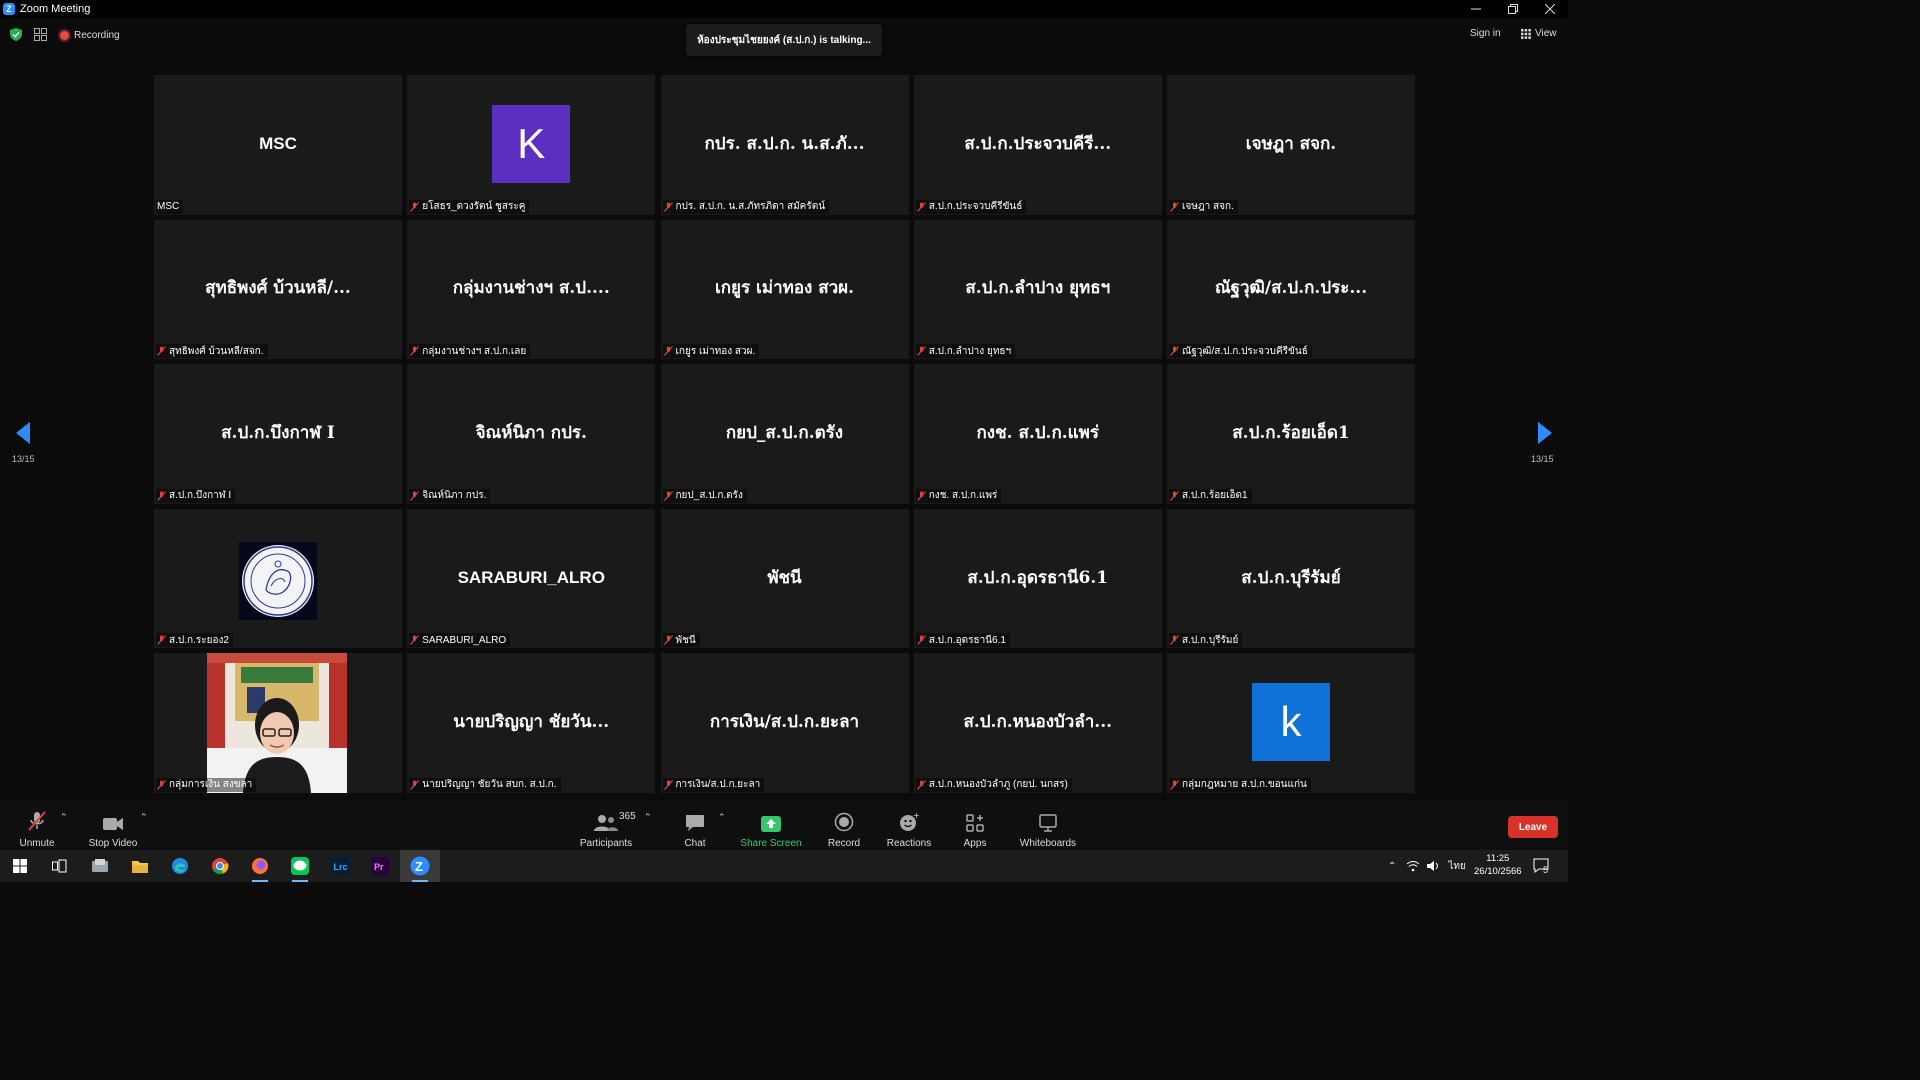 The width and height of the screenshot is (1920, 1080). I want to click on participant-tile: ส.ป.ก.ระยอง2, so click(278, 578).